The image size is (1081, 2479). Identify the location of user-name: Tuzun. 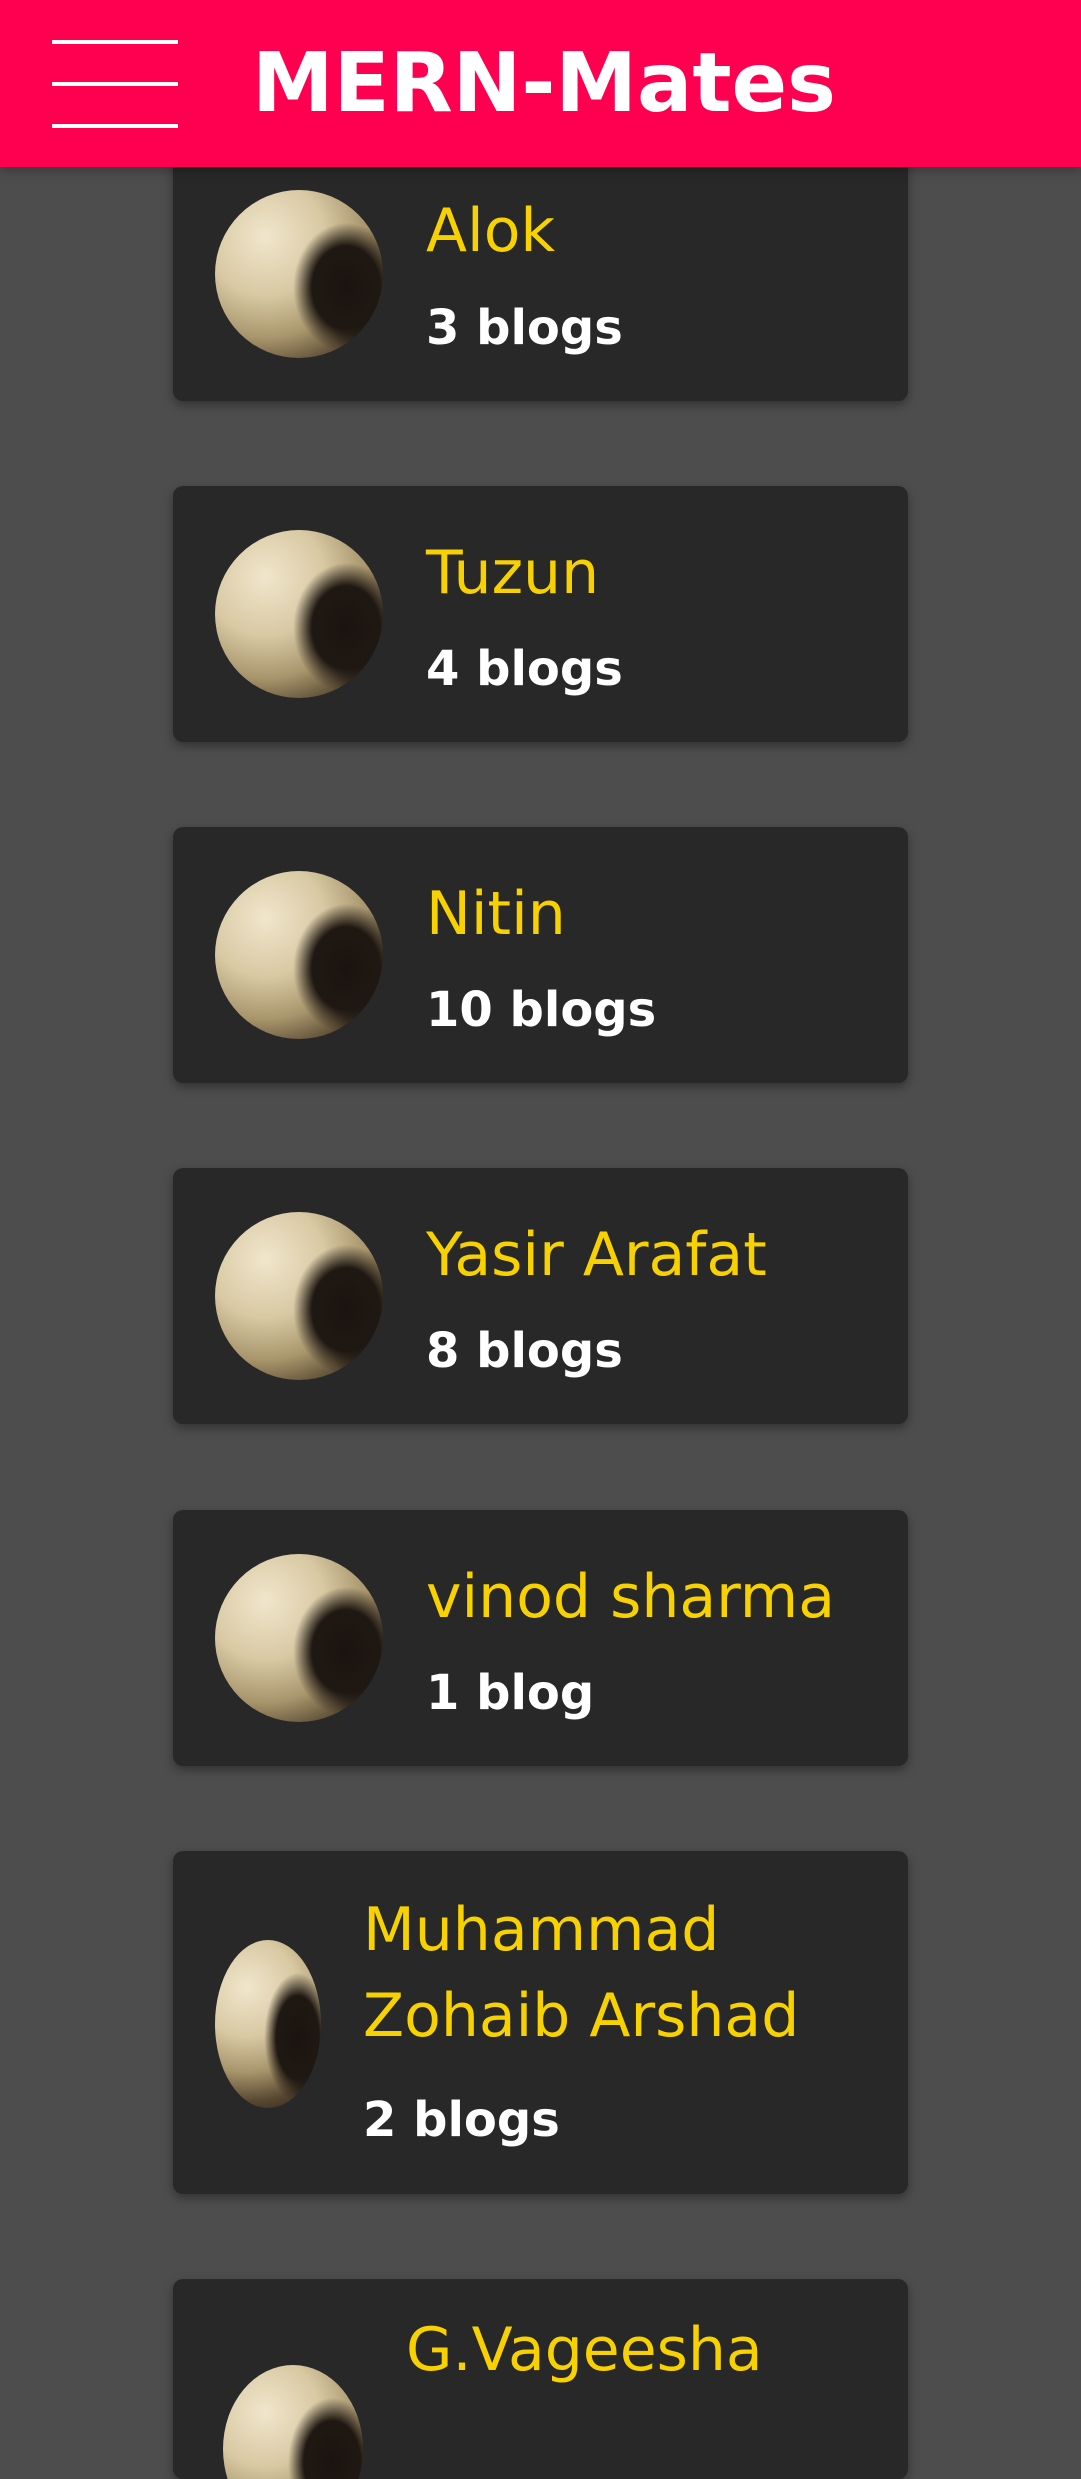
(513, 573).